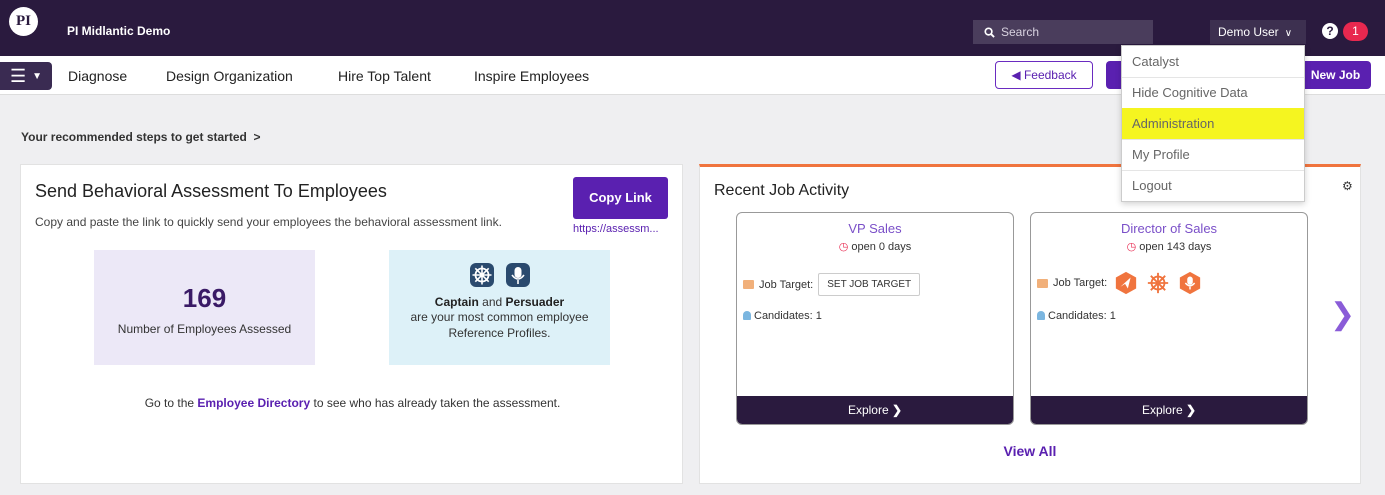 This screenshot has width=1385, height=495. What do you see at coordinates (875, 228) in the screenshot?
I see `job-title: VP Sales` at bounding box center [875, 228].